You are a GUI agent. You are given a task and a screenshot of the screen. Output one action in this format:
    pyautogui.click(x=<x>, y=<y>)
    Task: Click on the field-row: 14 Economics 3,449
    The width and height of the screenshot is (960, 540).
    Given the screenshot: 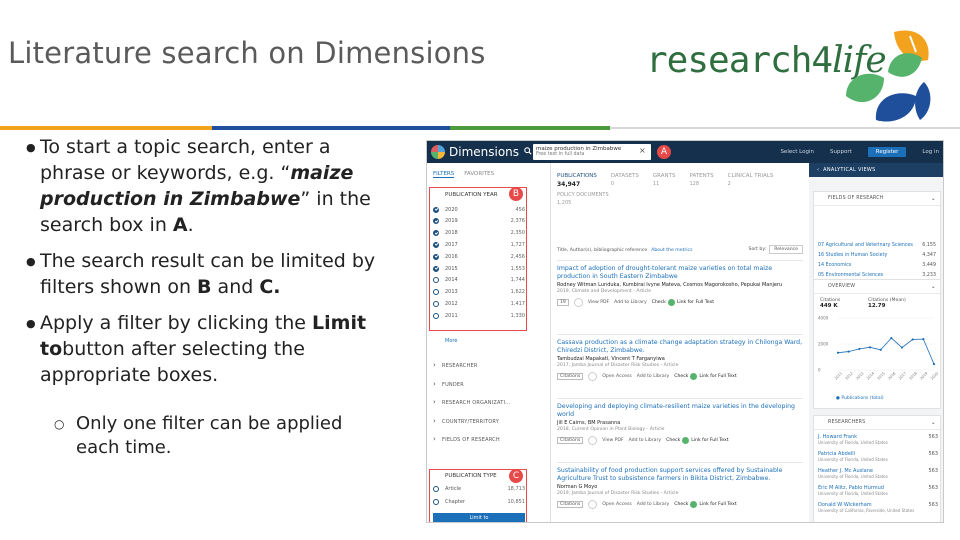 What is the action you would take?
    pyautogui.click(x=877, y=265)
    